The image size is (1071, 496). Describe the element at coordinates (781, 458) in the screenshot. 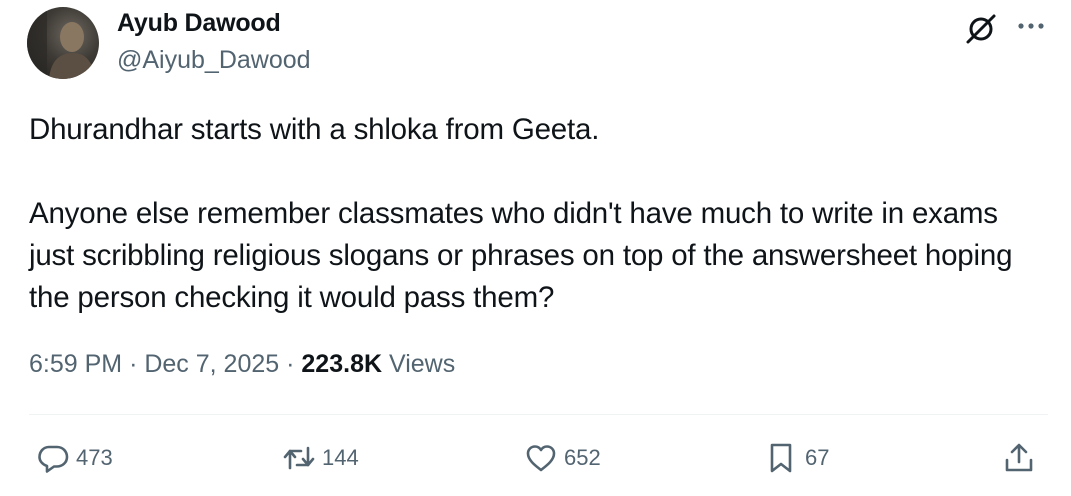

I see `bookmark-icon` at that location.